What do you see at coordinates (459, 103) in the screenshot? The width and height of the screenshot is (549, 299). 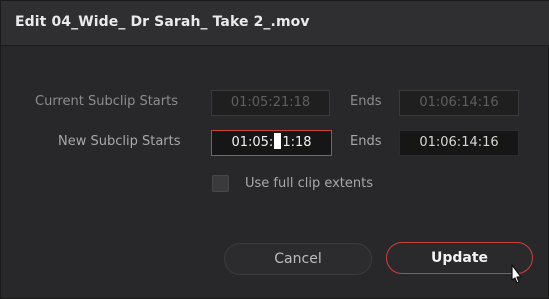 I see `current-subclip-end-field: 01:06:14:16` at bounding box center [459, 103].